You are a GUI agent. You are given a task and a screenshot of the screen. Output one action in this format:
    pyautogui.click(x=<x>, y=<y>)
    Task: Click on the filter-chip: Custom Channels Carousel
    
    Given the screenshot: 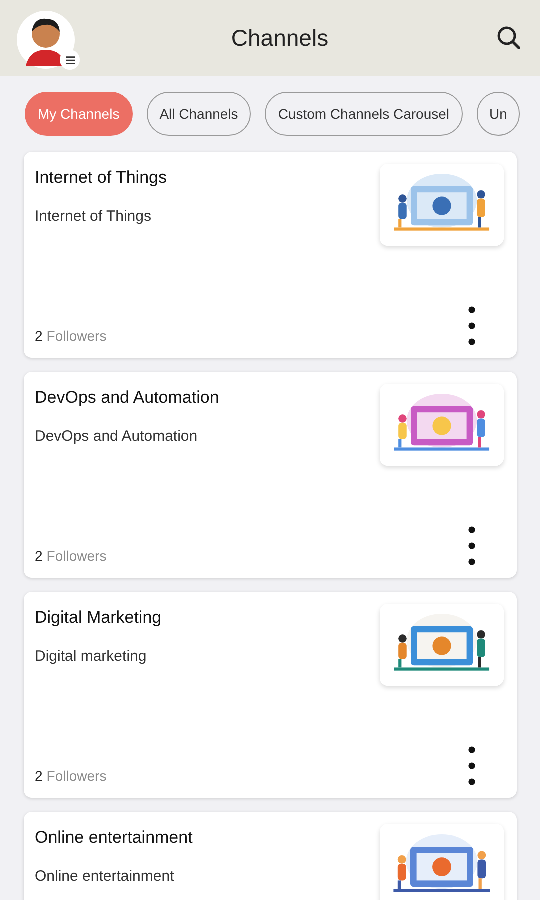 What is the action you would take?
    pyautogui.click(x=364, y=114)
    